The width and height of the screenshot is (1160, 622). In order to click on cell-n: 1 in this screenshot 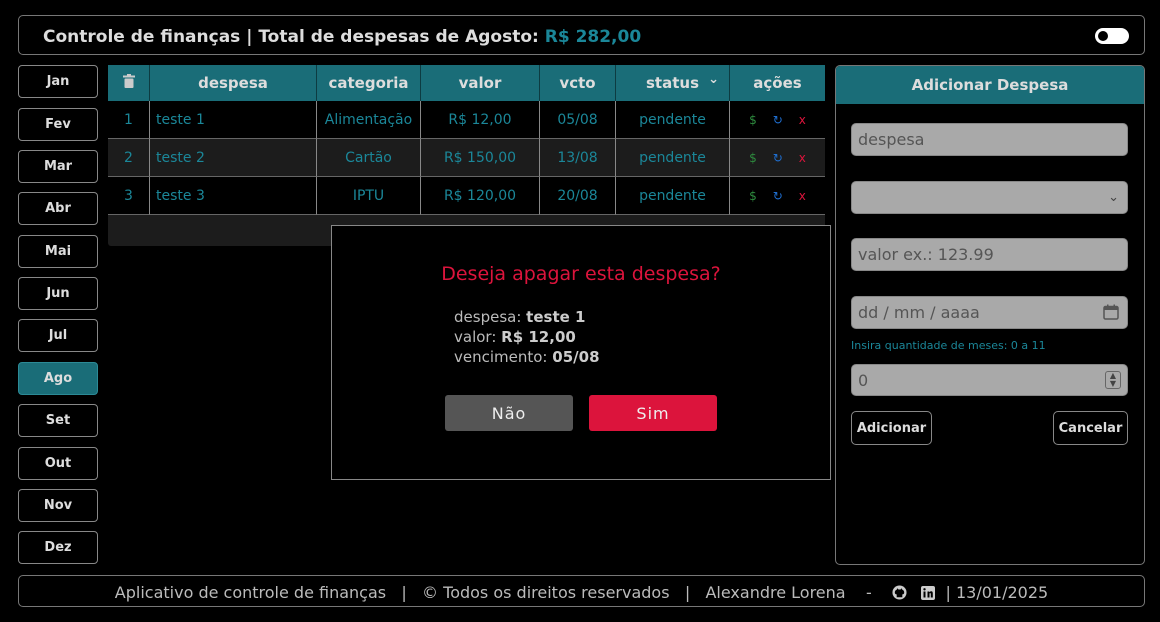, I will do `click(129, 120)`.